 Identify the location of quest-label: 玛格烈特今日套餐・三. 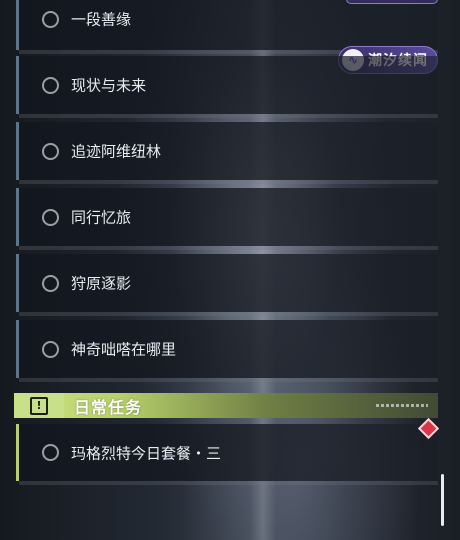
(146, 453).